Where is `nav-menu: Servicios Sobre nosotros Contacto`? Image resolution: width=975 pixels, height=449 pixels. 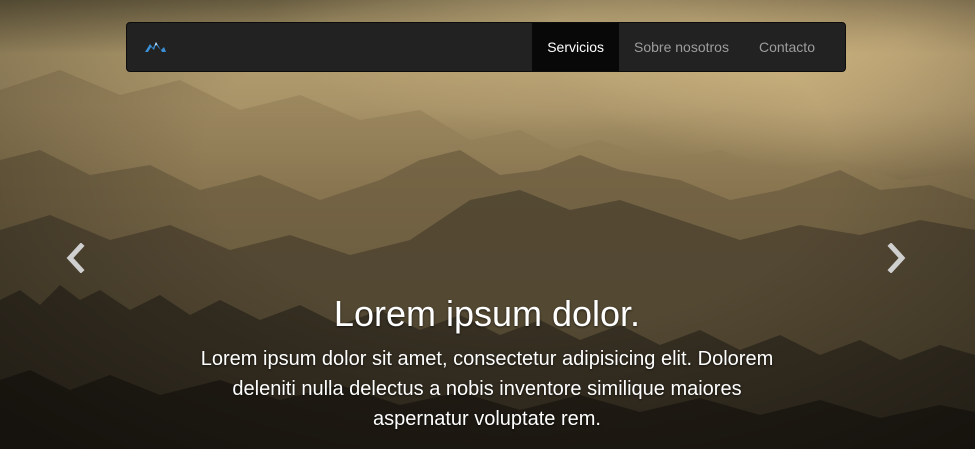
nav-menu: Servicios Sobre nosotros Contacto is located at coordinates (688, 47).